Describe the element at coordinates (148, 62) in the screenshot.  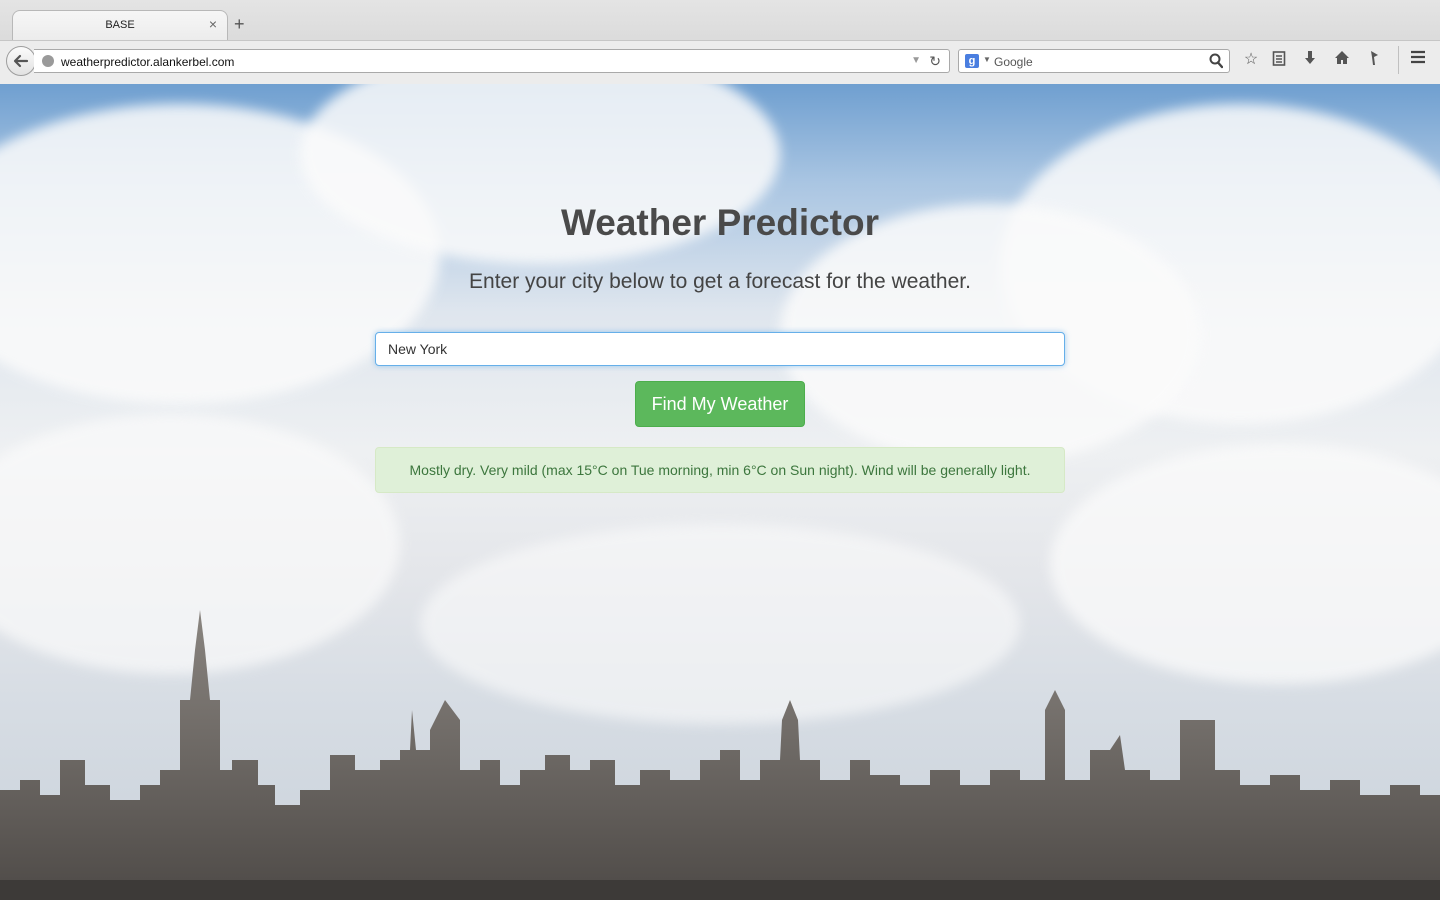
I see `url-text: weatherpredictor.alankerbel.com` at that location.